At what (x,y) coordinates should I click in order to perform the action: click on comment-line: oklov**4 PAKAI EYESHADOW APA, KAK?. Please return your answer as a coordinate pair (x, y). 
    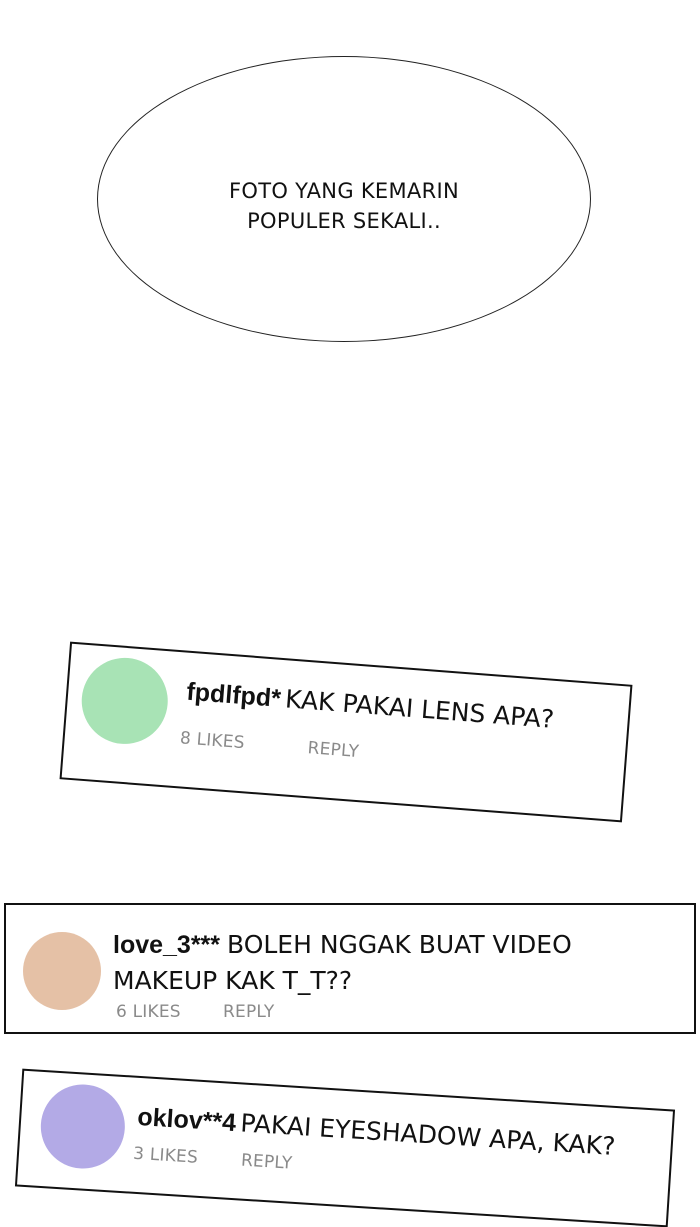
    Looking at the image, I should click on (377, 1132).